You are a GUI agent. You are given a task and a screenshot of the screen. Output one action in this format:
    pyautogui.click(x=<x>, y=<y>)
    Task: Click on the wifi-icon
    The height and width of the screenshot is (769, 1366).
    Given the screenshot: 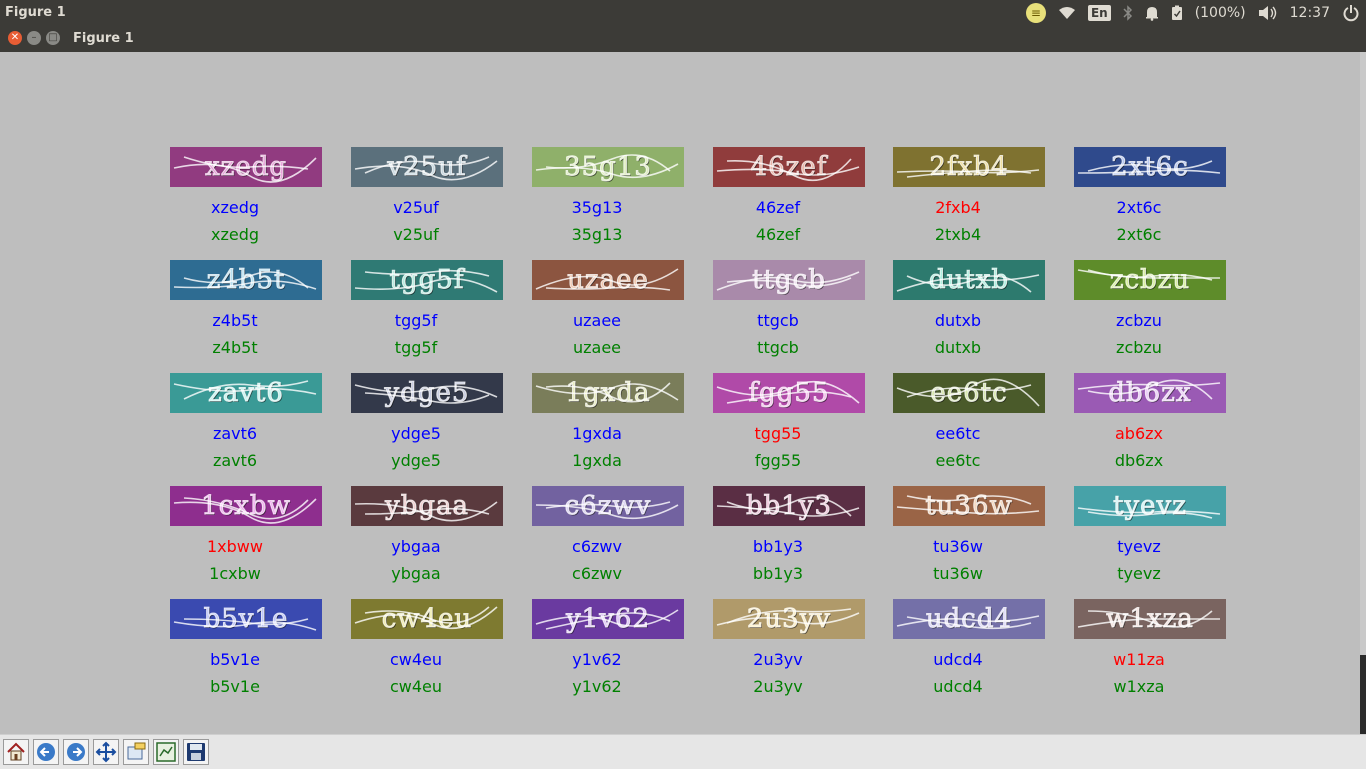 What is the action you would take?
    pyautogui.click(x=1067, y=13)
    